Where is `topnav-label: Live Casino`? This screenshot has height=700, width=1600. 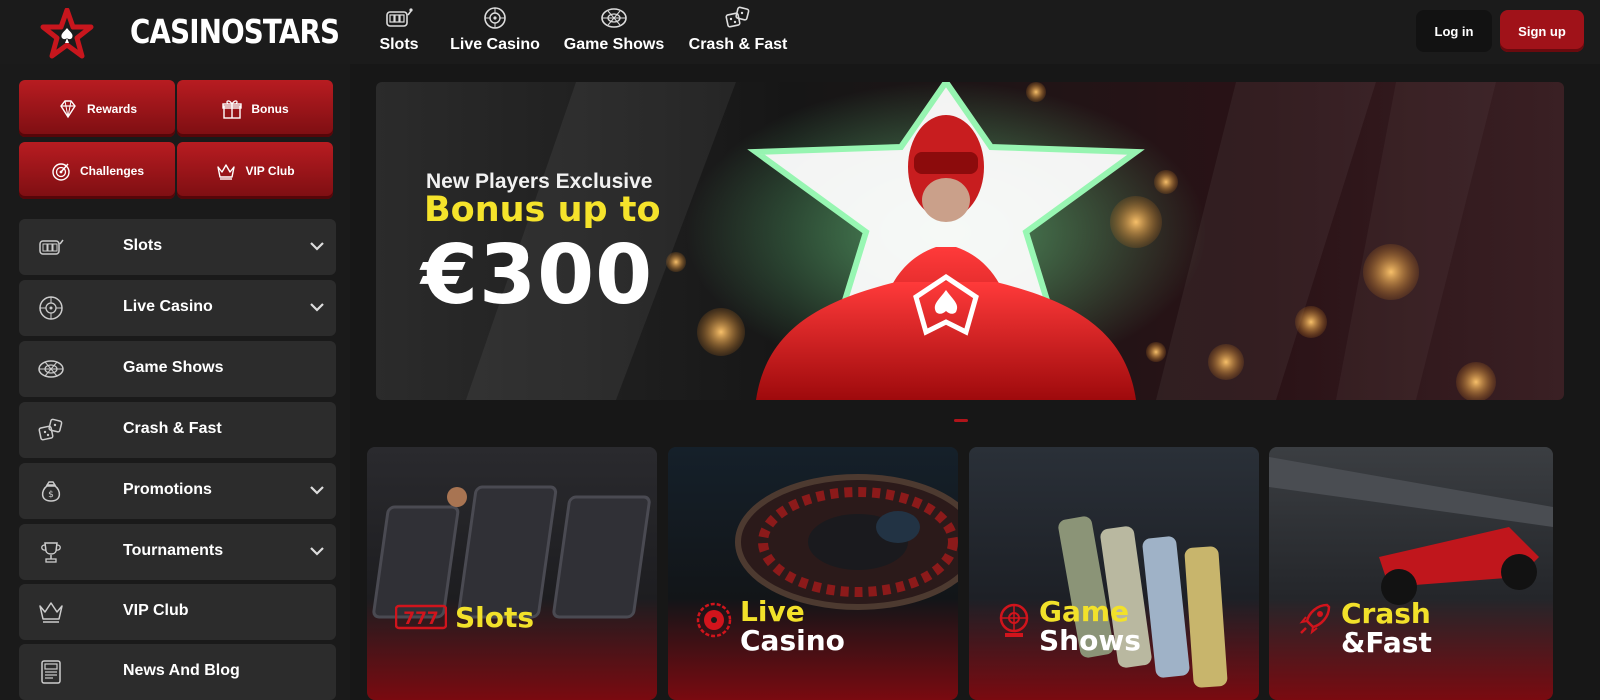
topnav-label: Live Casino is located at coordinates (495, 44).